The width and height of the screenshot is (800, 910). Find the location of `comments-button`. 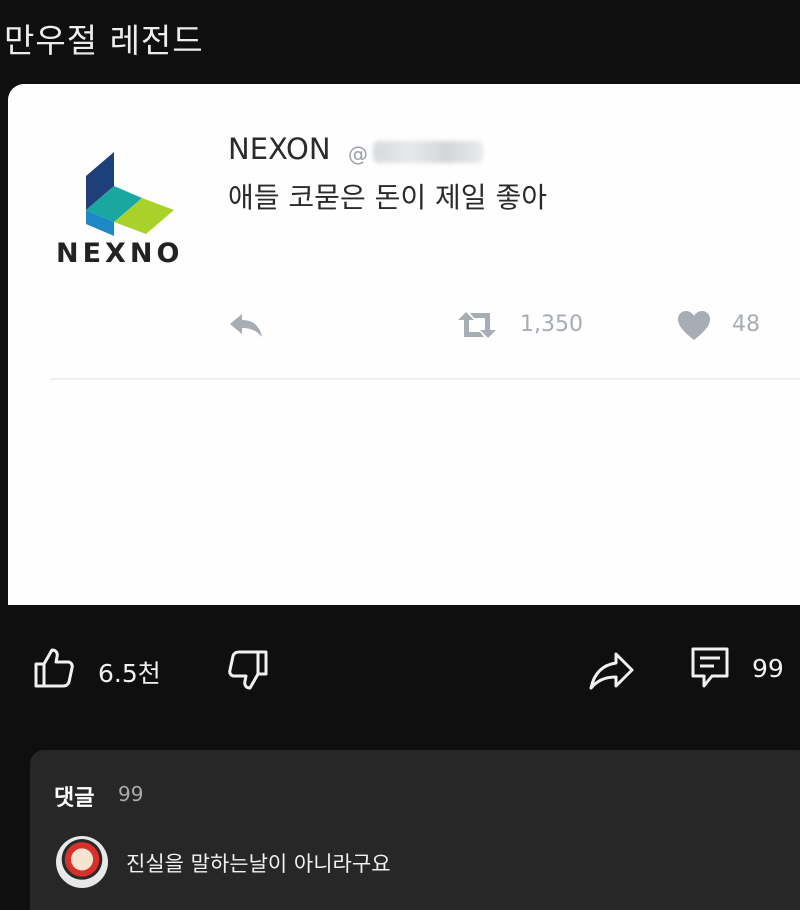

comments-button is located at coordinates (710, 670).